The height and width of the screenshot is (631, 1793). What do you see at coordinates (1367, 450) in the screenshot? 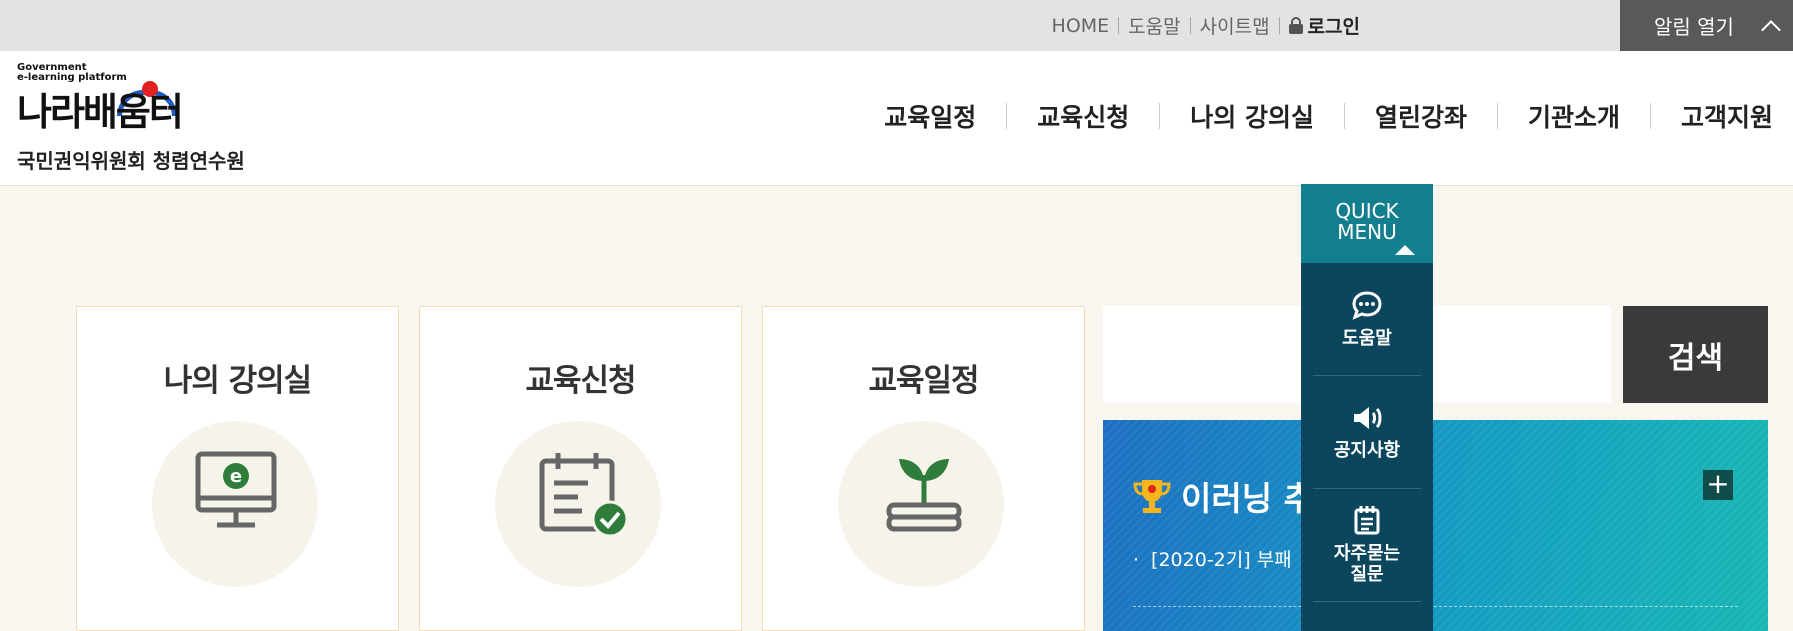
I see `quick-item-label: 공지사항` at bounding box center [1367, 450].